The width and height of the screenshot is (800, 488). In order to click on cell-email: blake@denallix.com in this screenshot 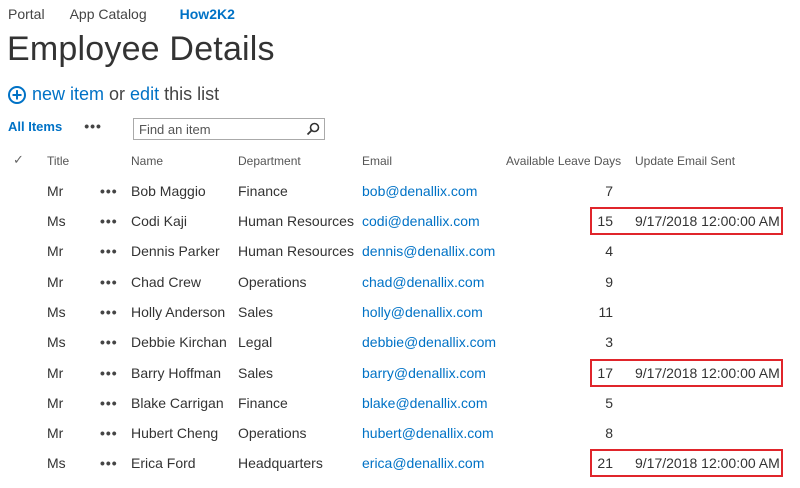, I will do `click(425, 403)`.